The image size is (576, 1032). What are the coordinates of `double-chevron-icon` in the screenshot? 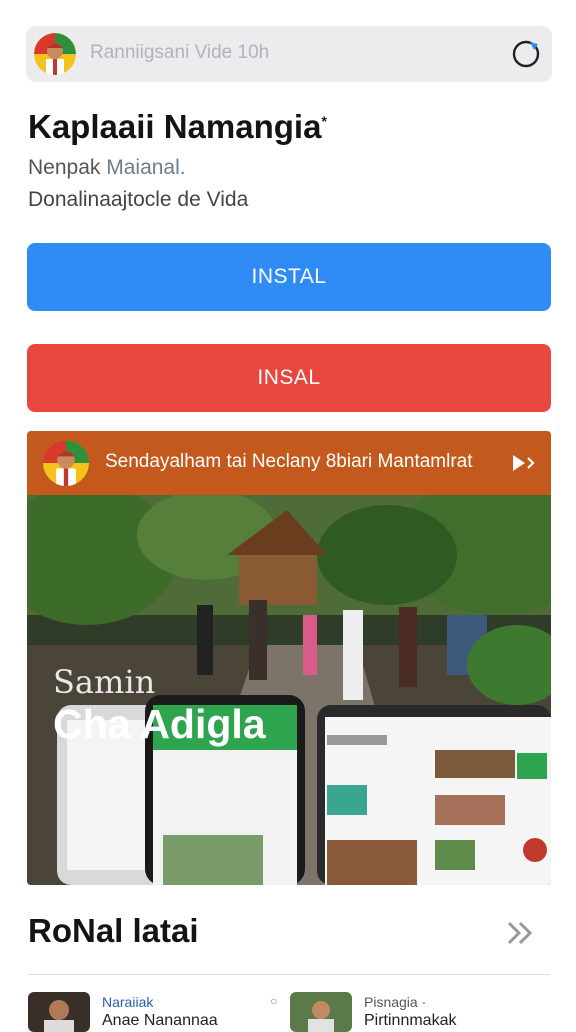 It's located at (521, 933).